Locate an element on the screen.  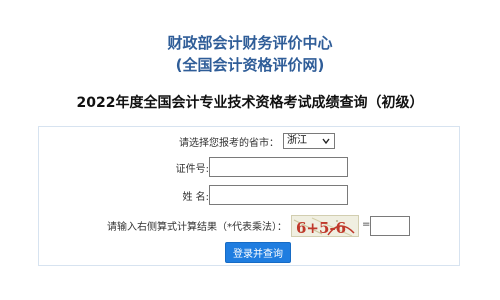
org-title: 财政部会计财务评价中心 is located at coordinates (250, 43).